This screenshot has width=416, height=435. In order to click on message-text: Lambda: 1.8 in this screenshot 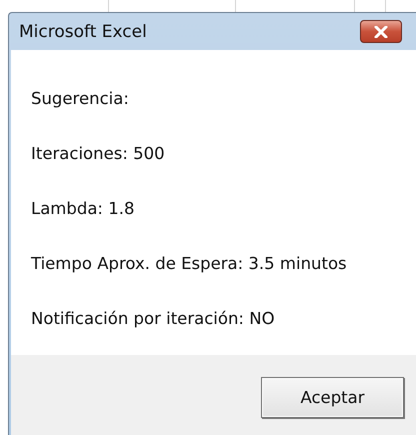, I will do `click(83, 209)`.